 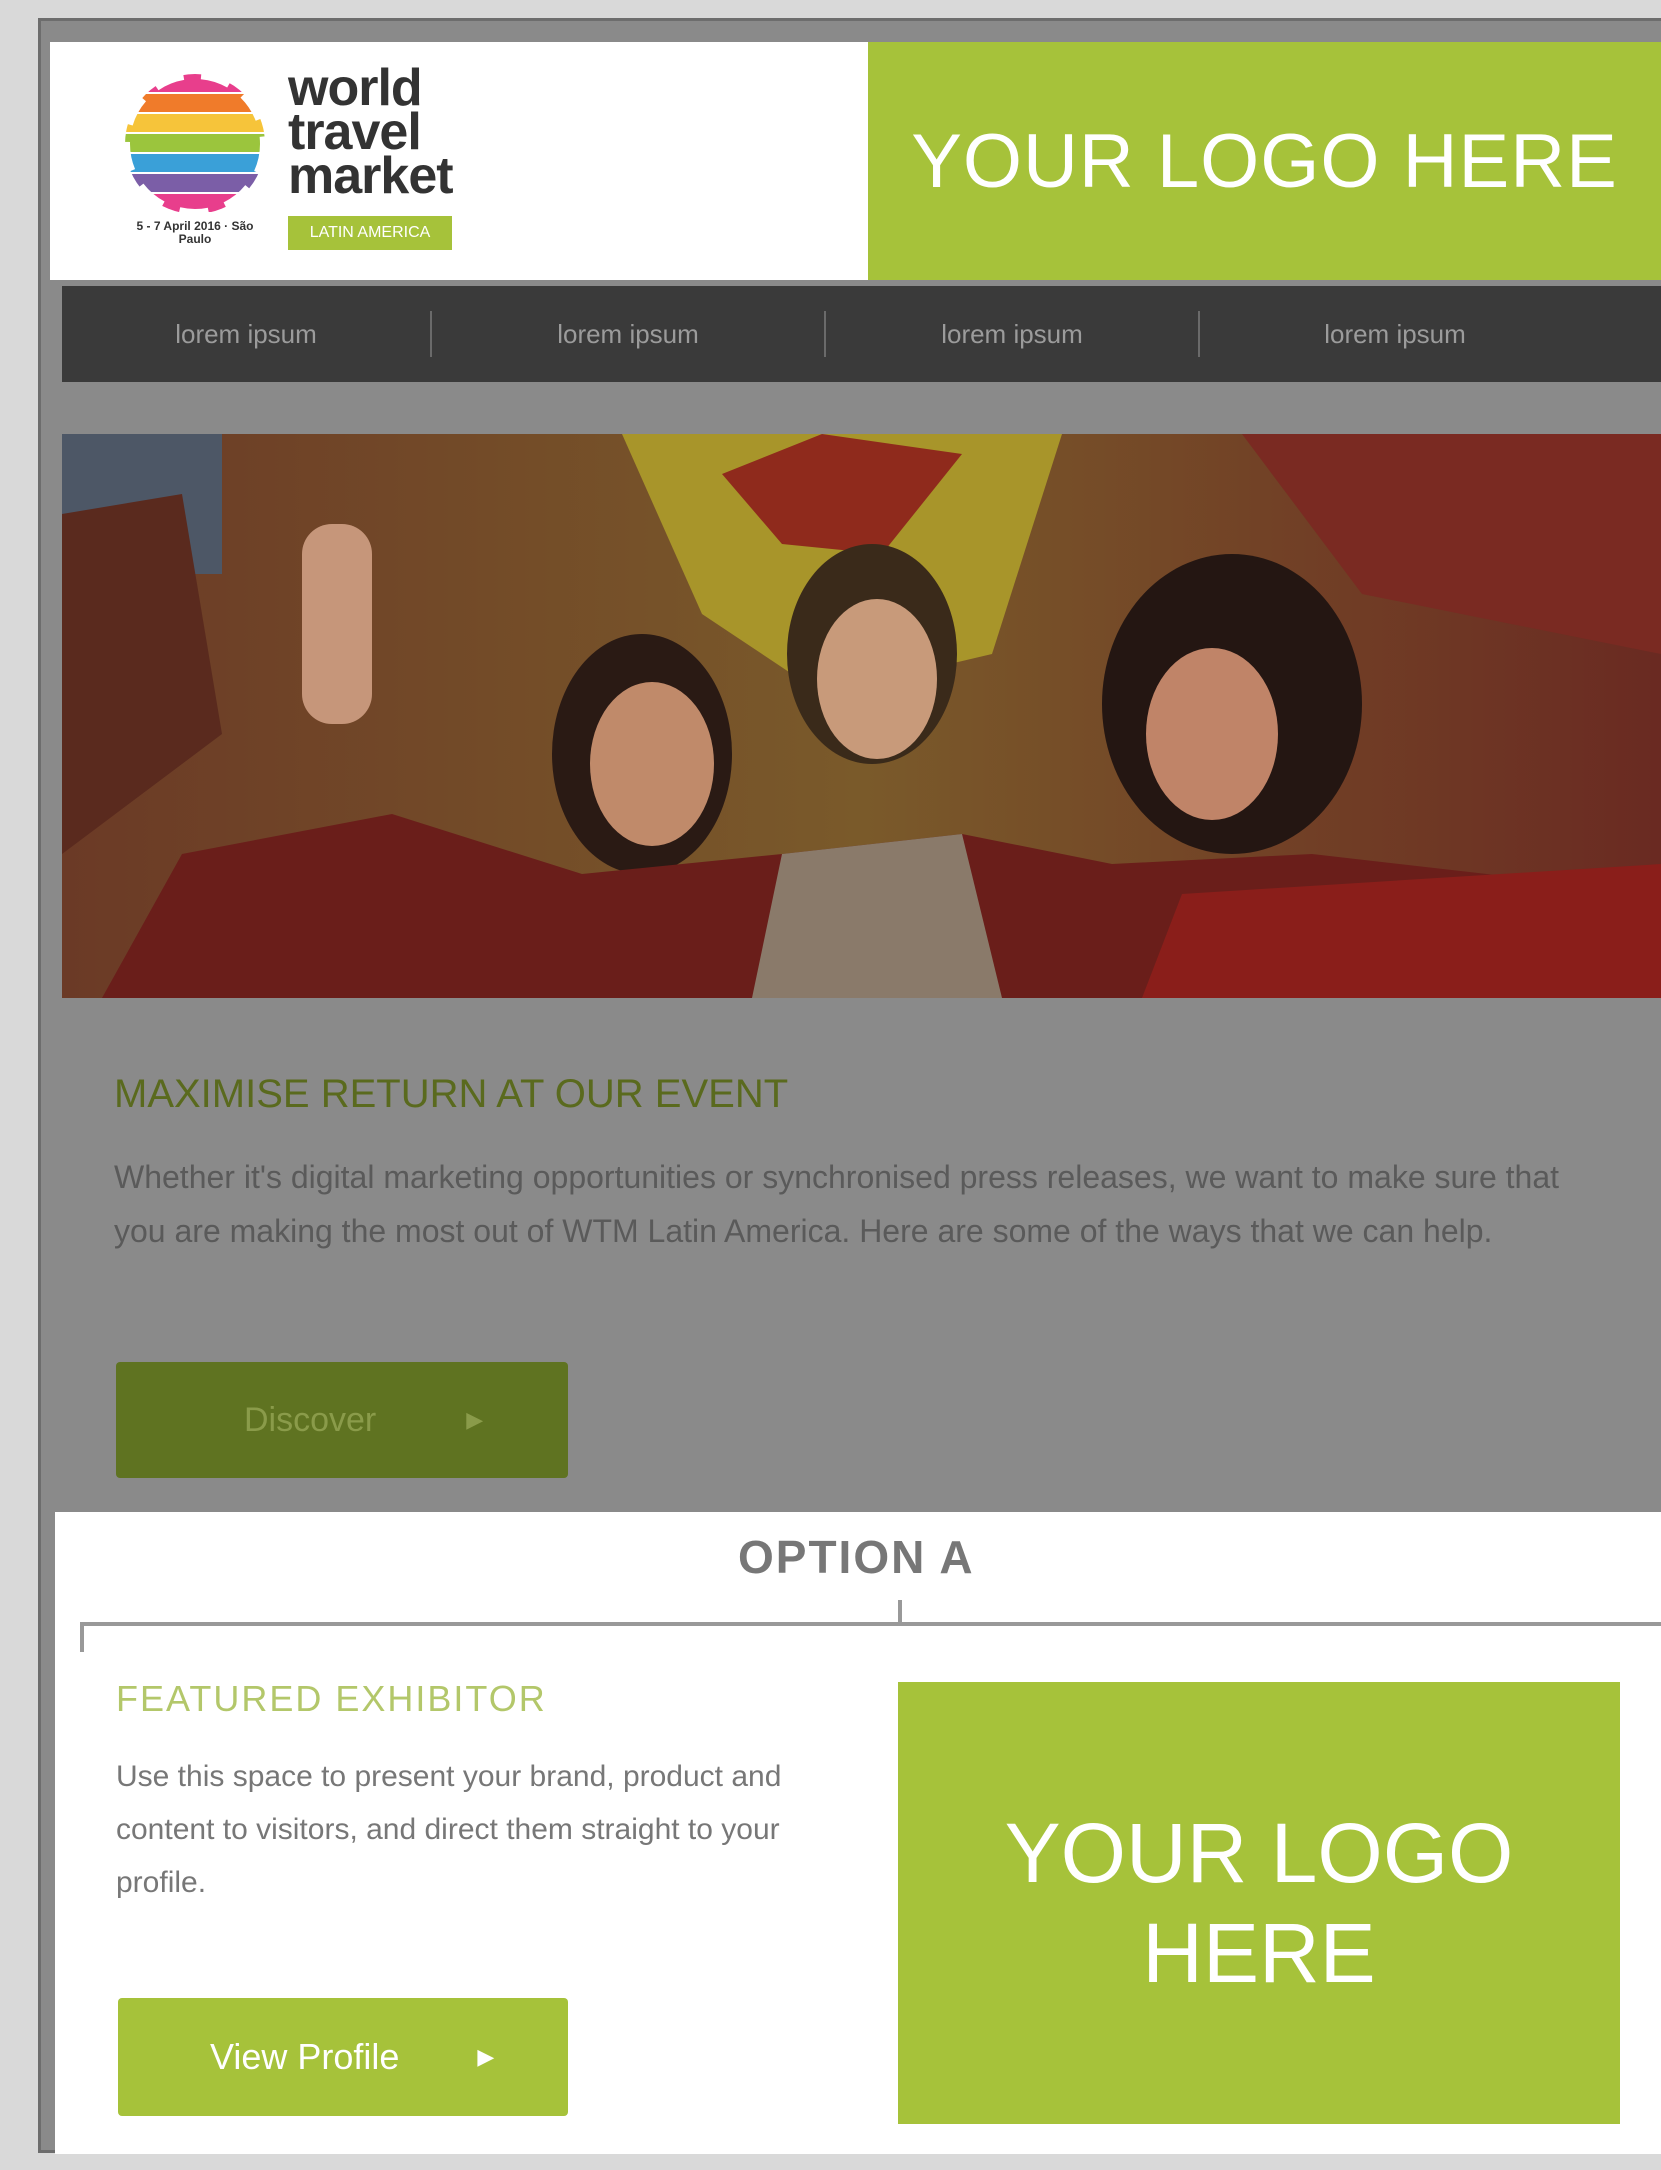 What do you see at coordinates (856, 1557) in the screenshot?
I see `option-title: OPTION A` at bounding box center [856, 1557].